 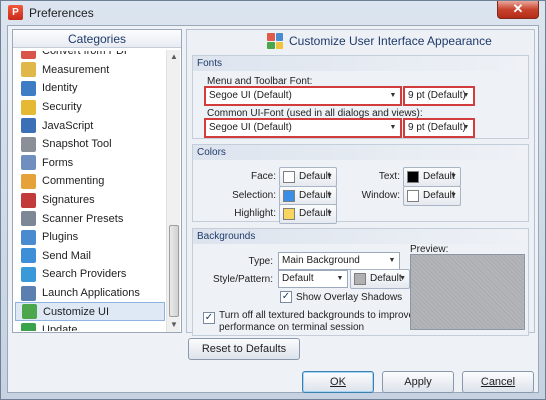 I want to click on category-label: Identity, so click(x=60, y=88).